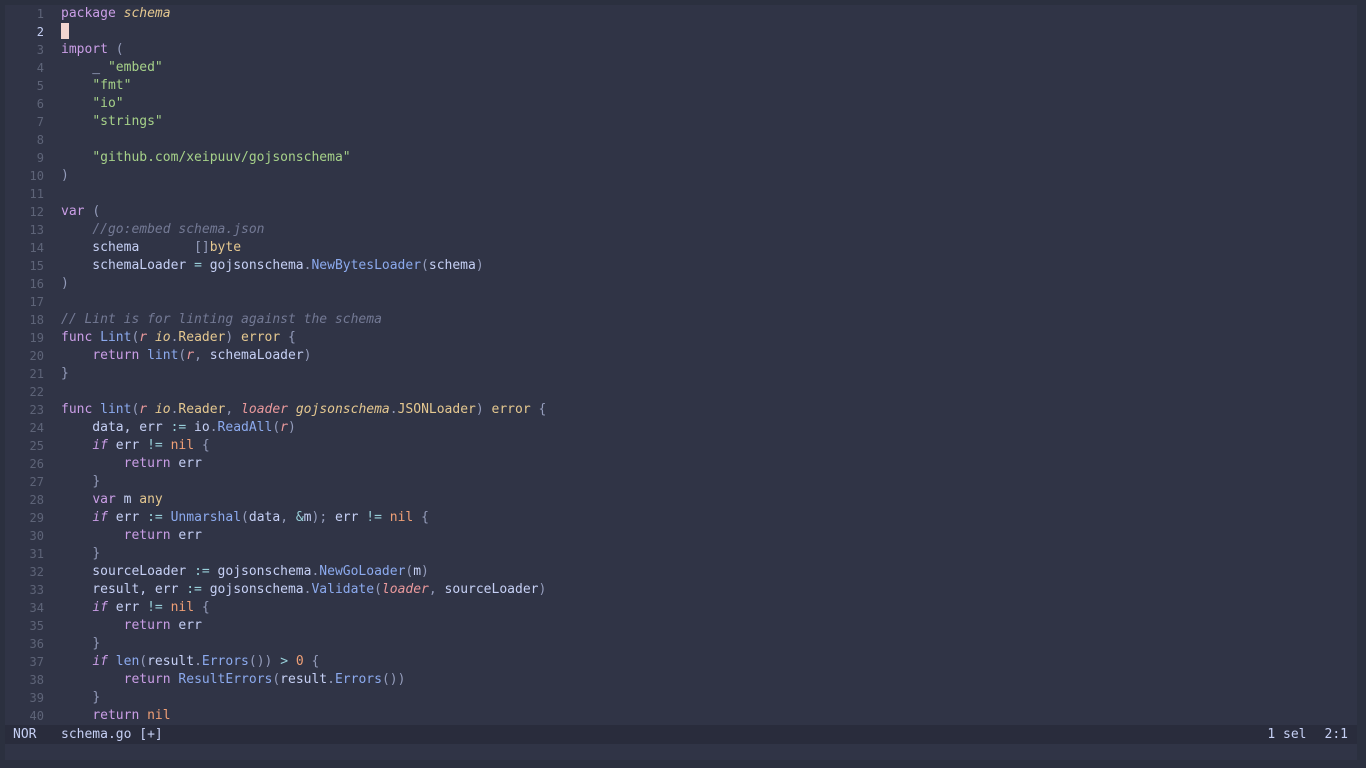  What do you see at coordinates (108, 103) in the screenshot?
I see `code-token: "io"` at bounding box center [108, 103].